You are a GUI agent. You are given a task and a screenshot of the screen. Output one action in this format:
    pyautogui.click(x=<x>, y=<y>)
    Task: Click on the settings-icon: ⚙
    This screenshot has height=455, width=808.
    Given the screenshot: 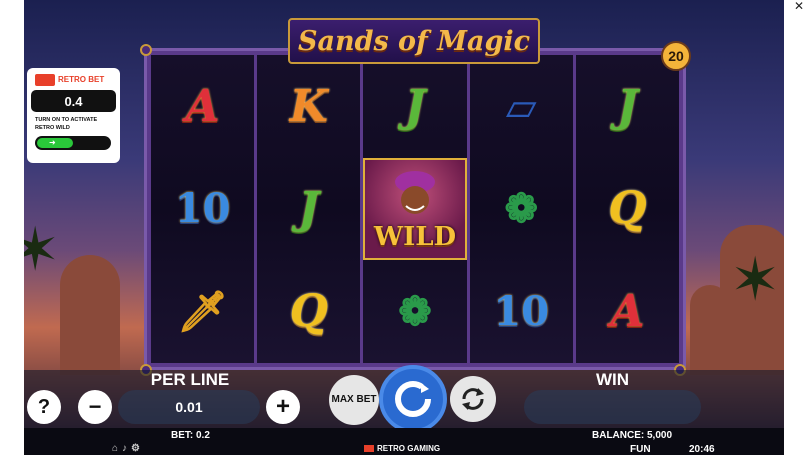 What is the action you would take?
    pyautogui.click(x=135, y=448)
    